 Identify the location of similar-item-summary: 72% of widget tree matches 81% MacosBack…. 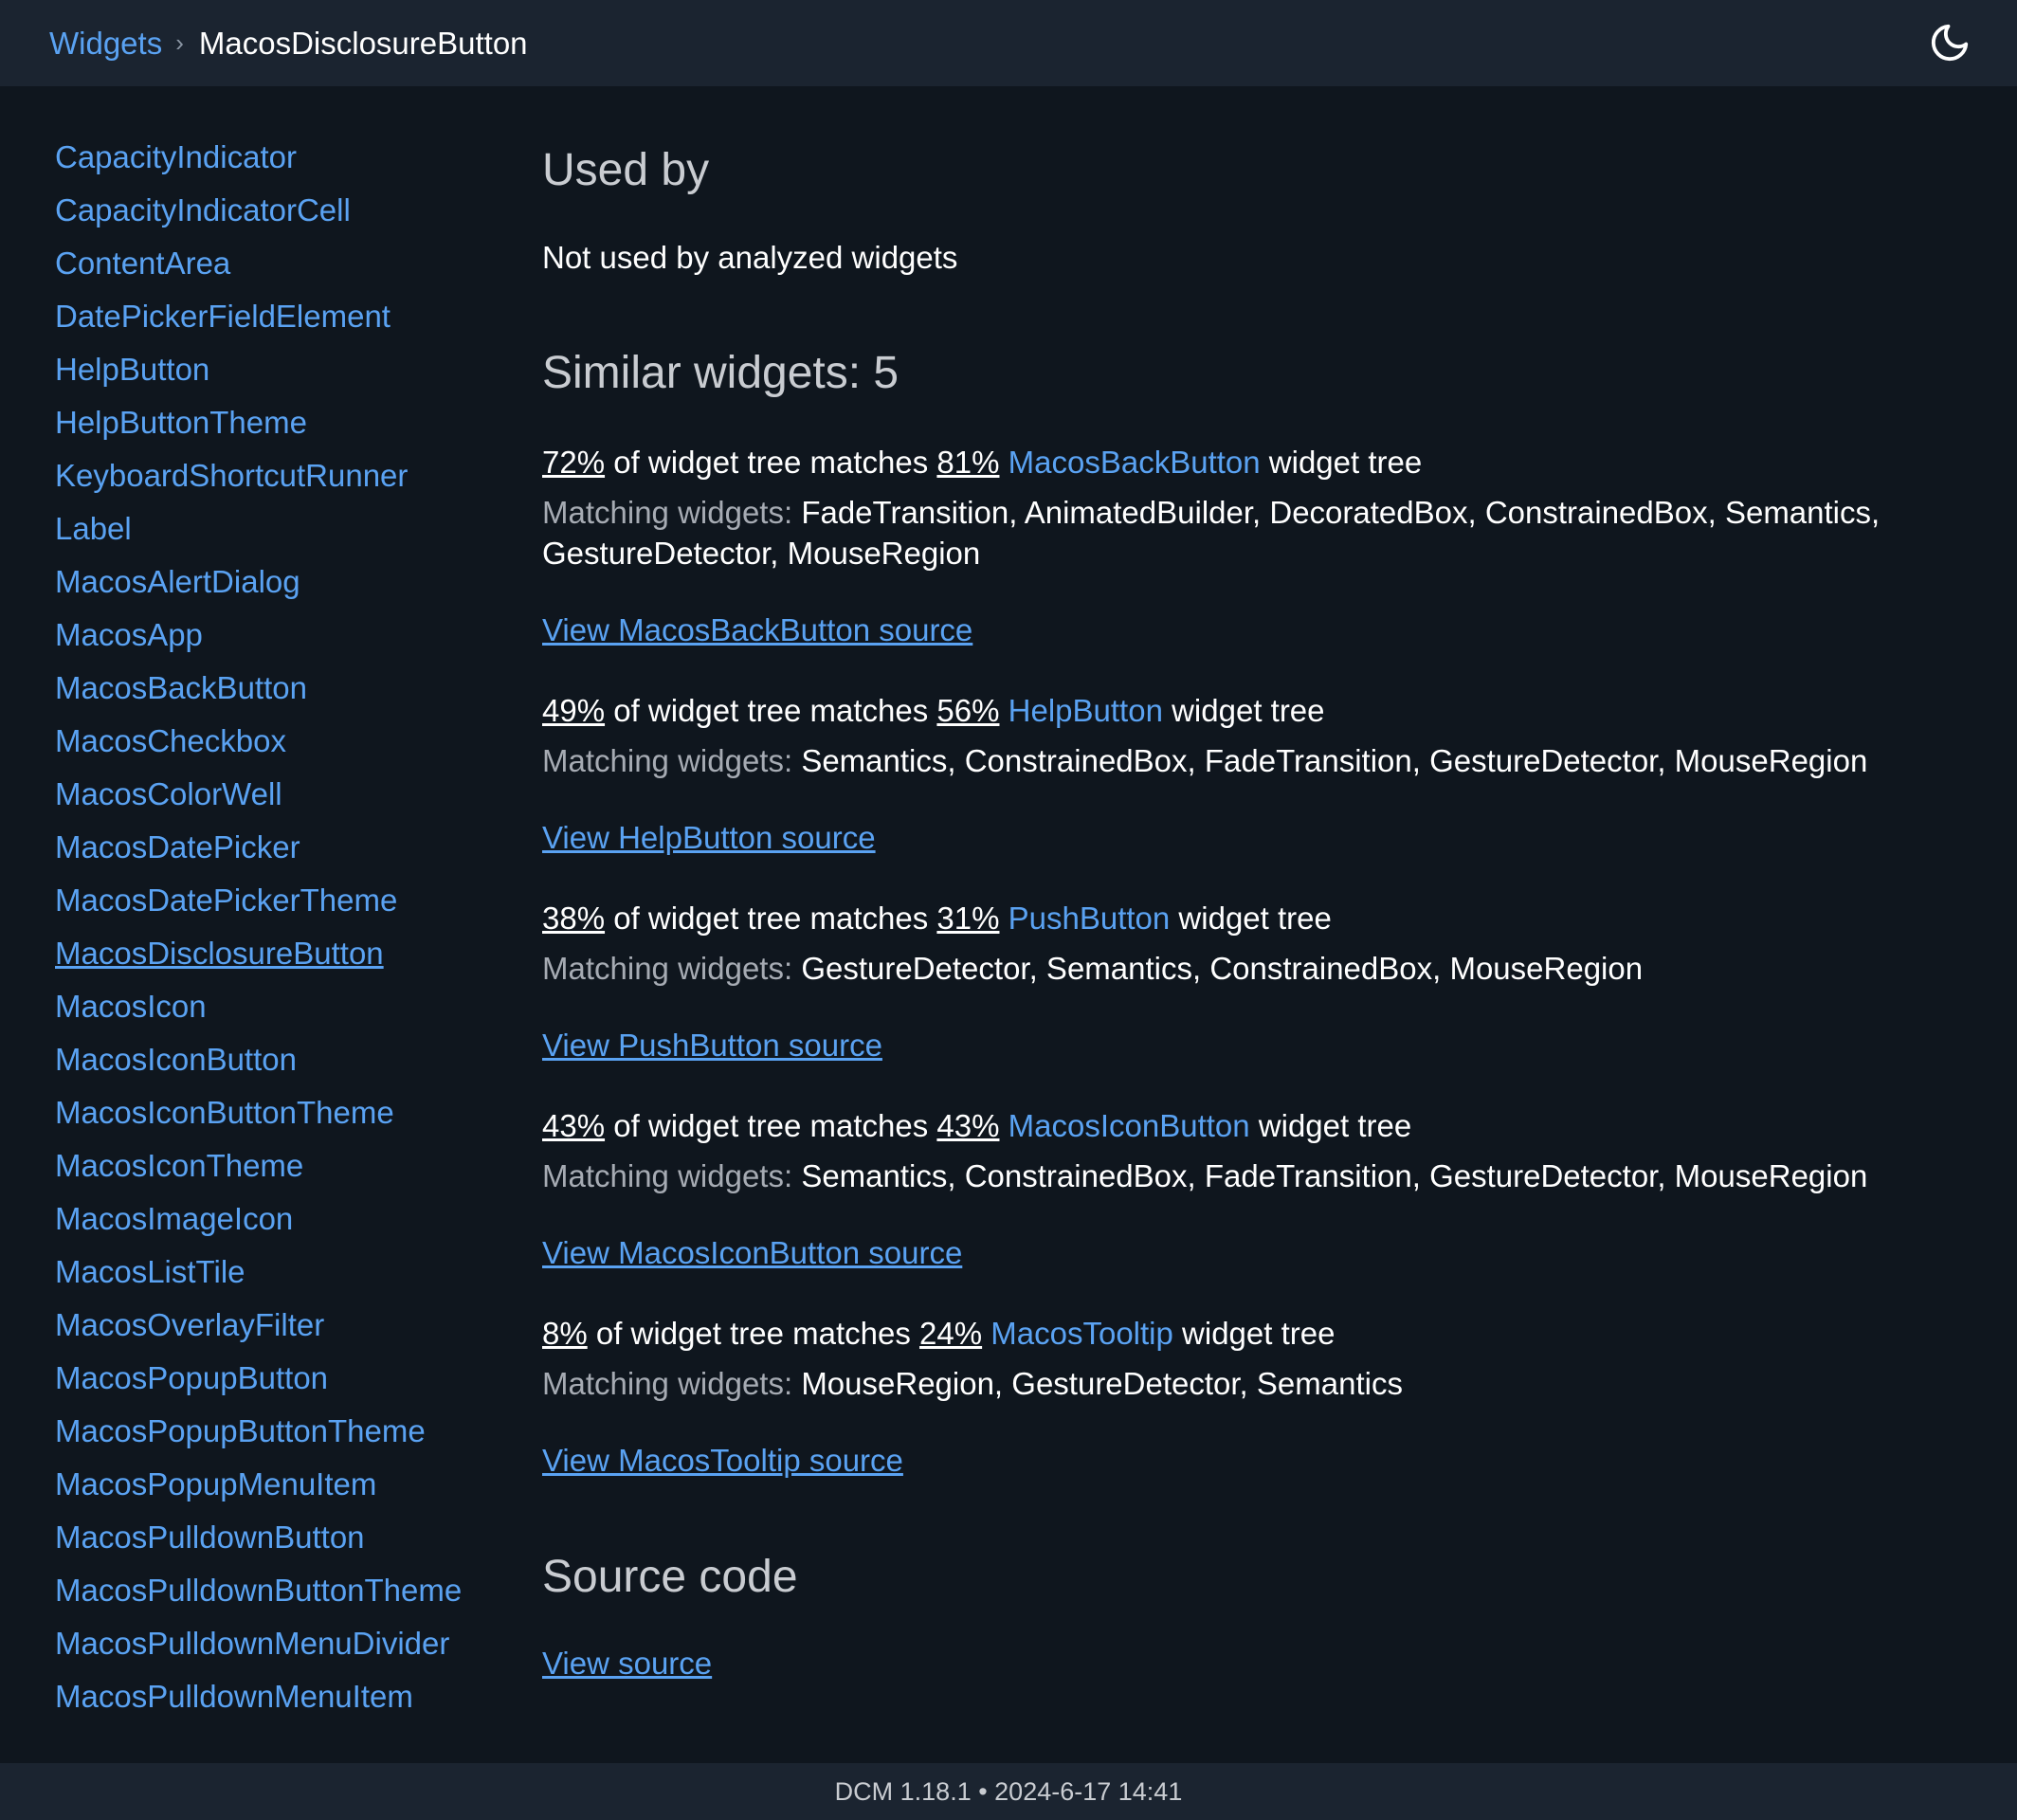
(983, 462).